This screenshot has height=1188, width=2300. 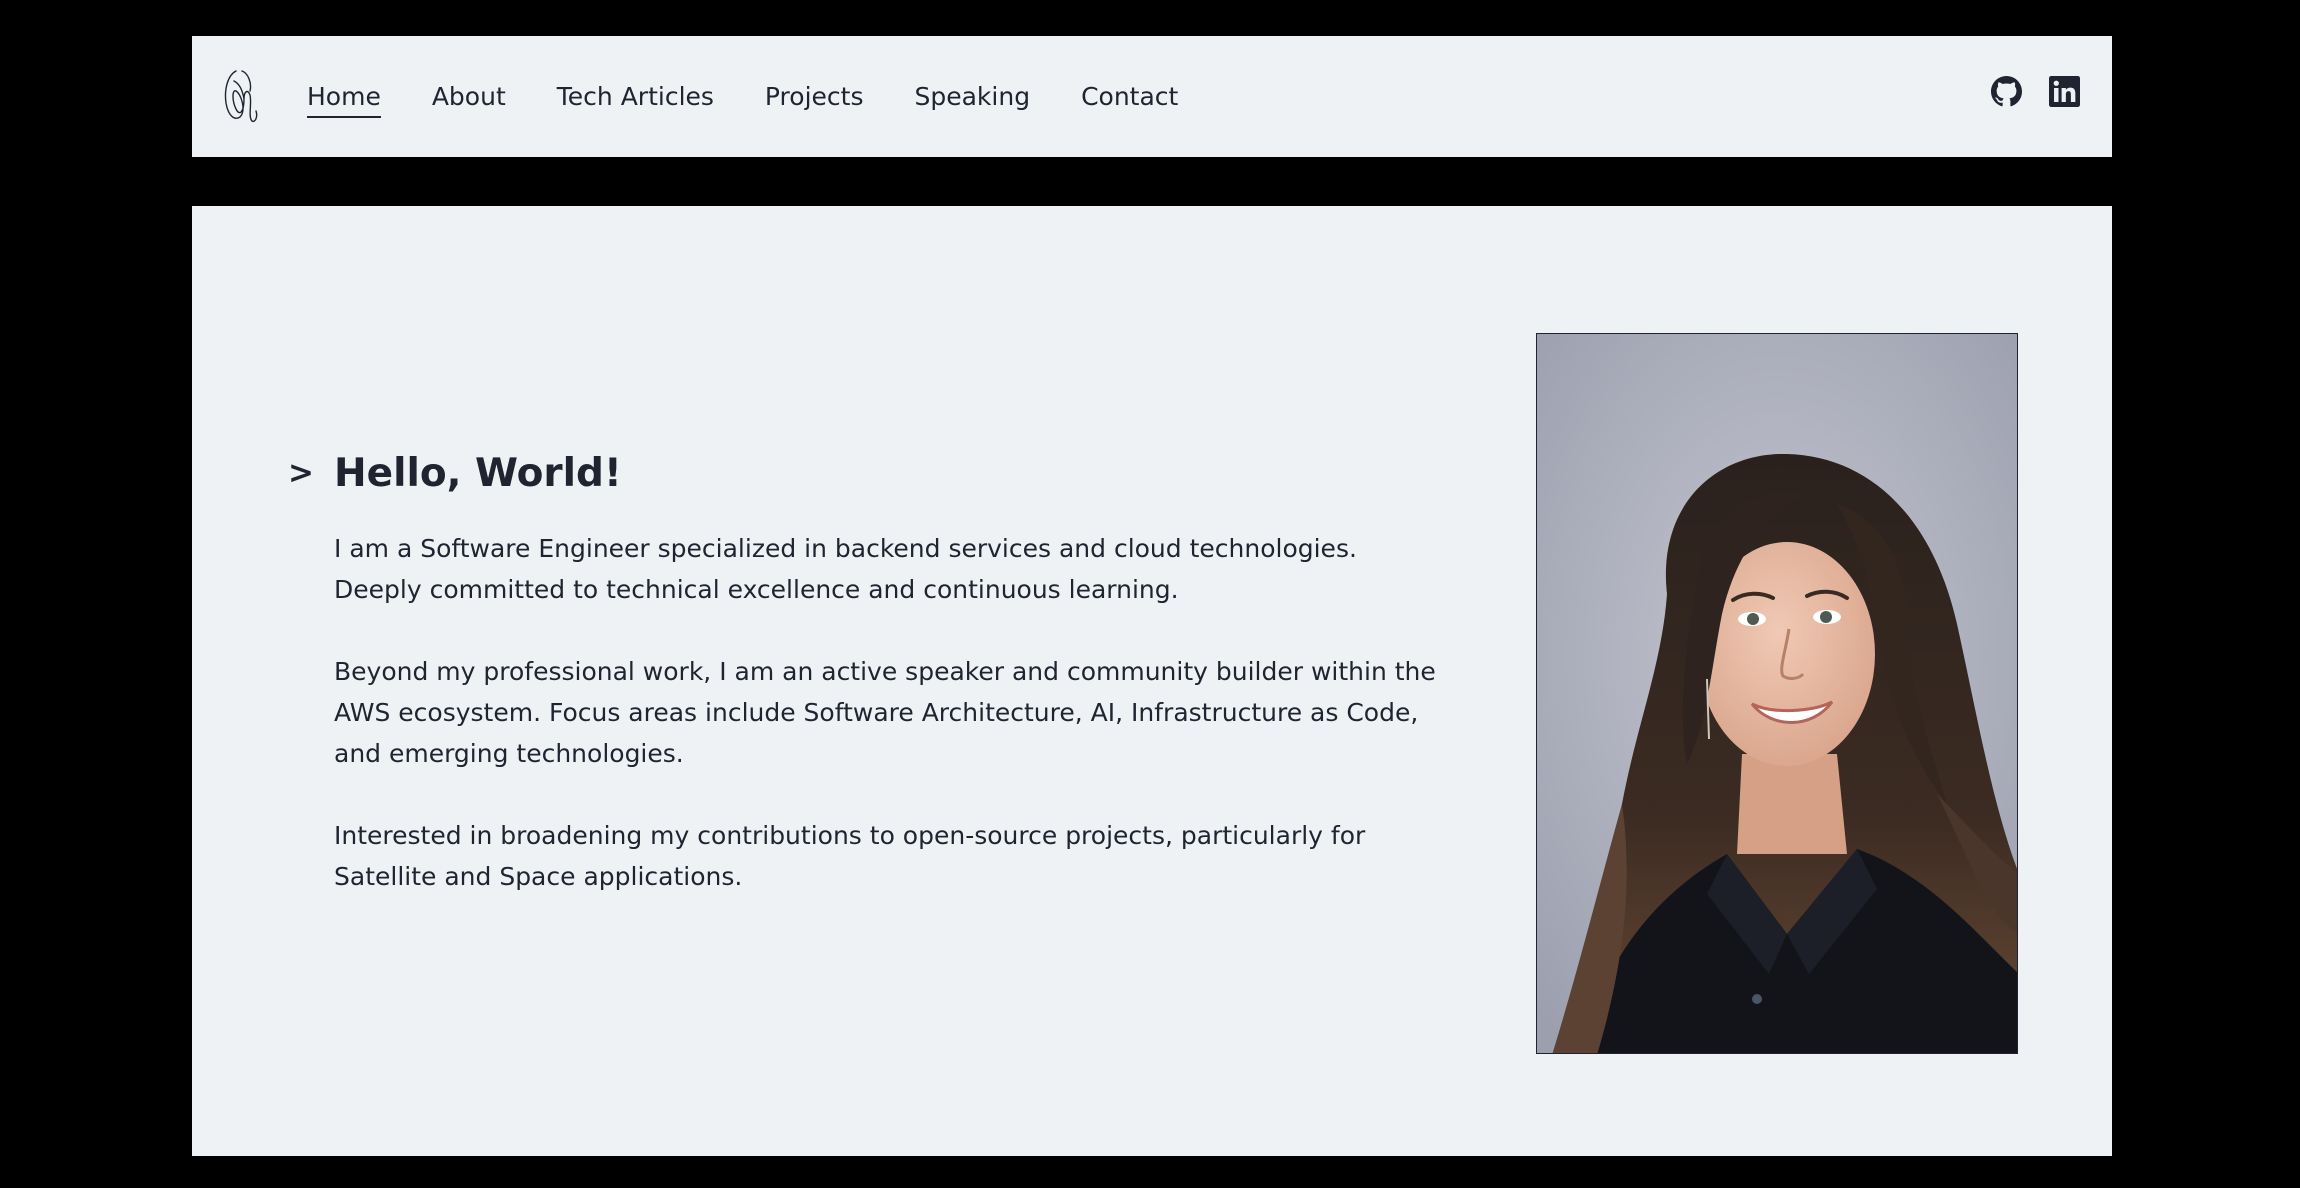 What do you see at coordinates (2064, 91) in the screenshot?
I see `linkedin-icon` at bounding box center [2064, 91].